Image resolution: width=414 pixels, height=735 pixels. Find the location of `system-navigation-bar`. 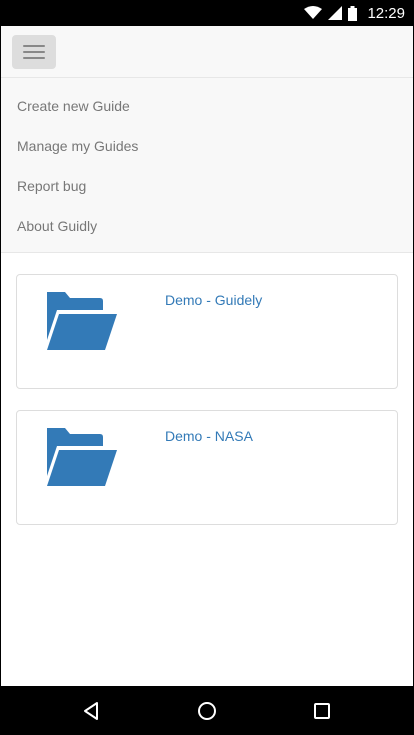

system-navigation-bar is located at coordinates (207, 710).